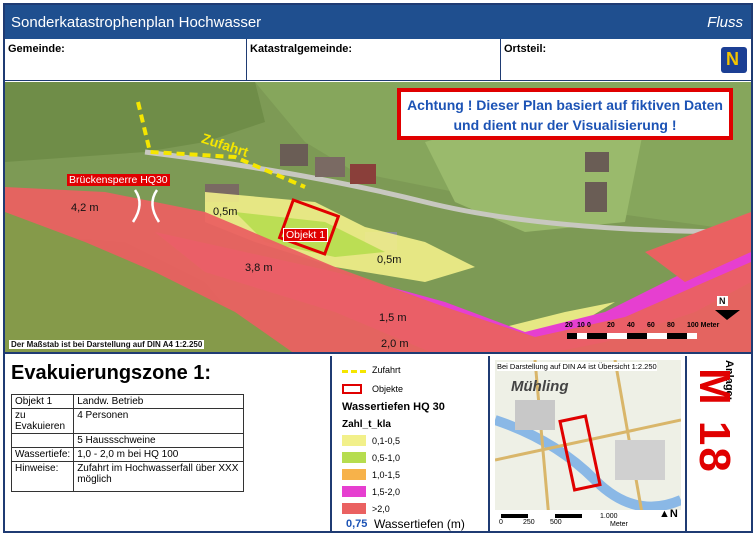 The height and width of the screenshot is (536, 756). Describe the element at coordinates (529, 522) in the screenshot. I see `overview-scale-tick: 250` at that location.